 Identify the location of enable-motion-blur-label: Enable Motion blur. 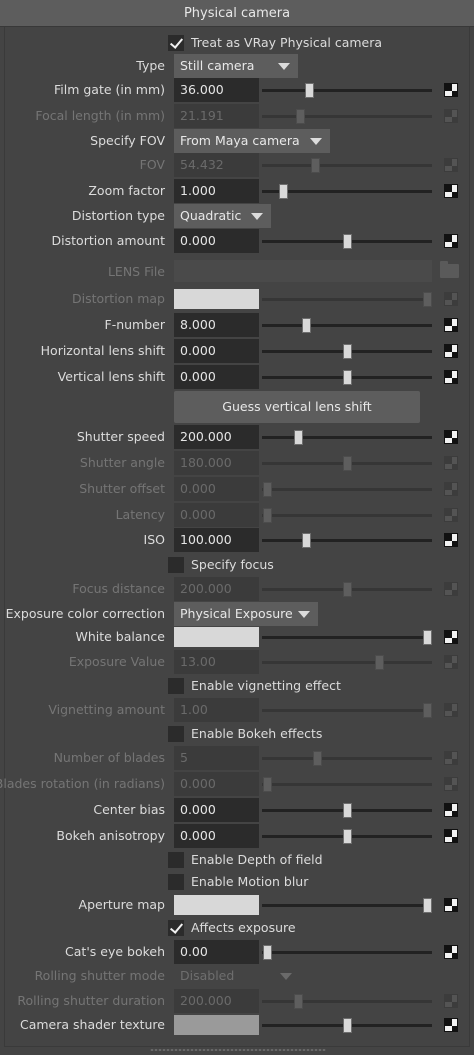
(250, 881).